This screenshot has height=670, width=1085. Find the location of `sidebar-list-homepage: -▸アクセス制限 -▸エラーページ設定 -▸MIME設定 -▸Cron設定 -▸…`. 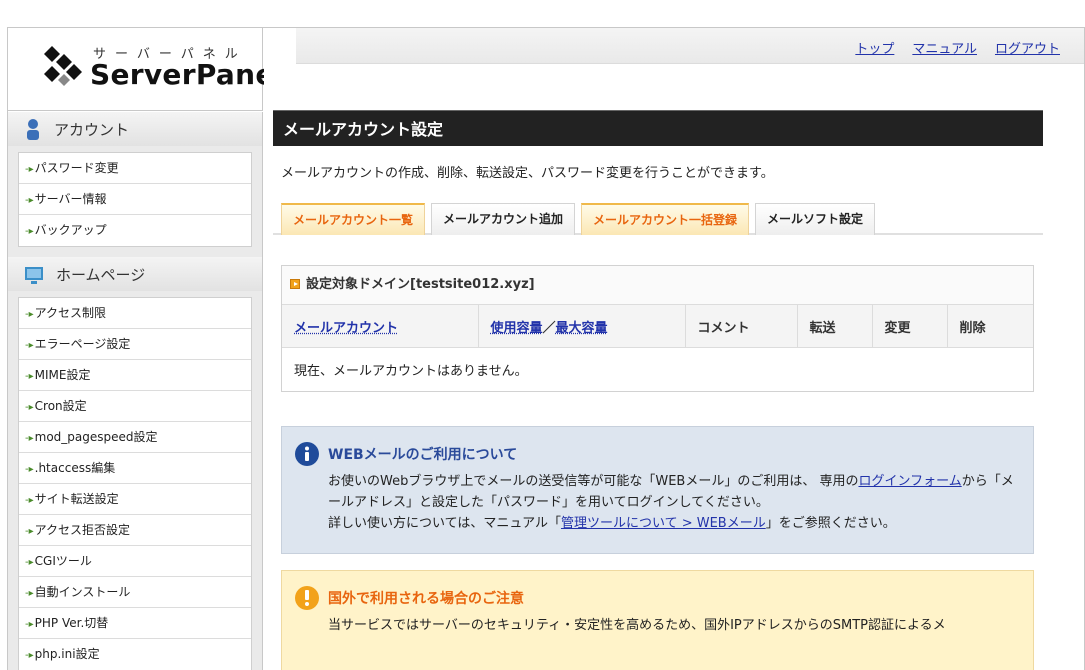

sidebar-list-homepage: -▸アクセス制限 -▸エラーページ設定 -▸MIME設定 -▸Cron設定 -▸… is located at coordinates (135, 483).